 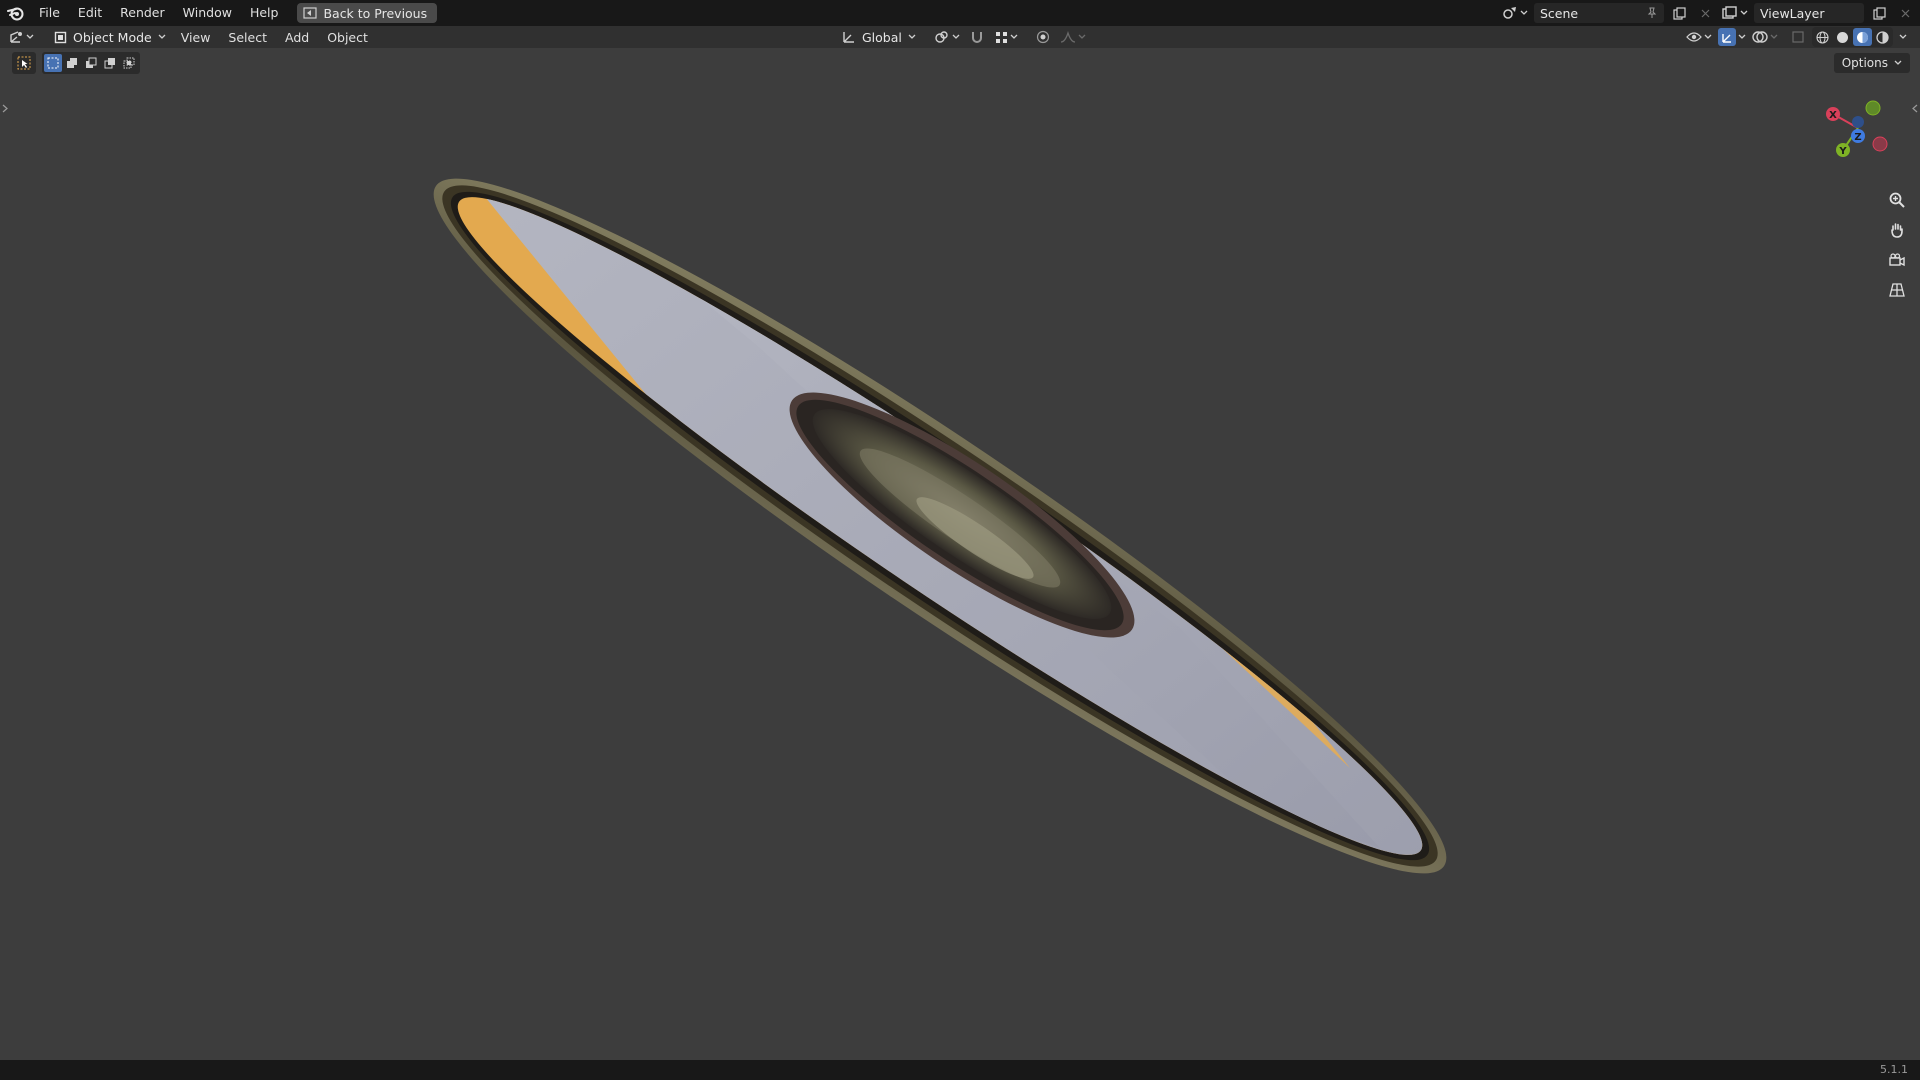 I want to click on shading-material-button, so click(x=1862, y=37).